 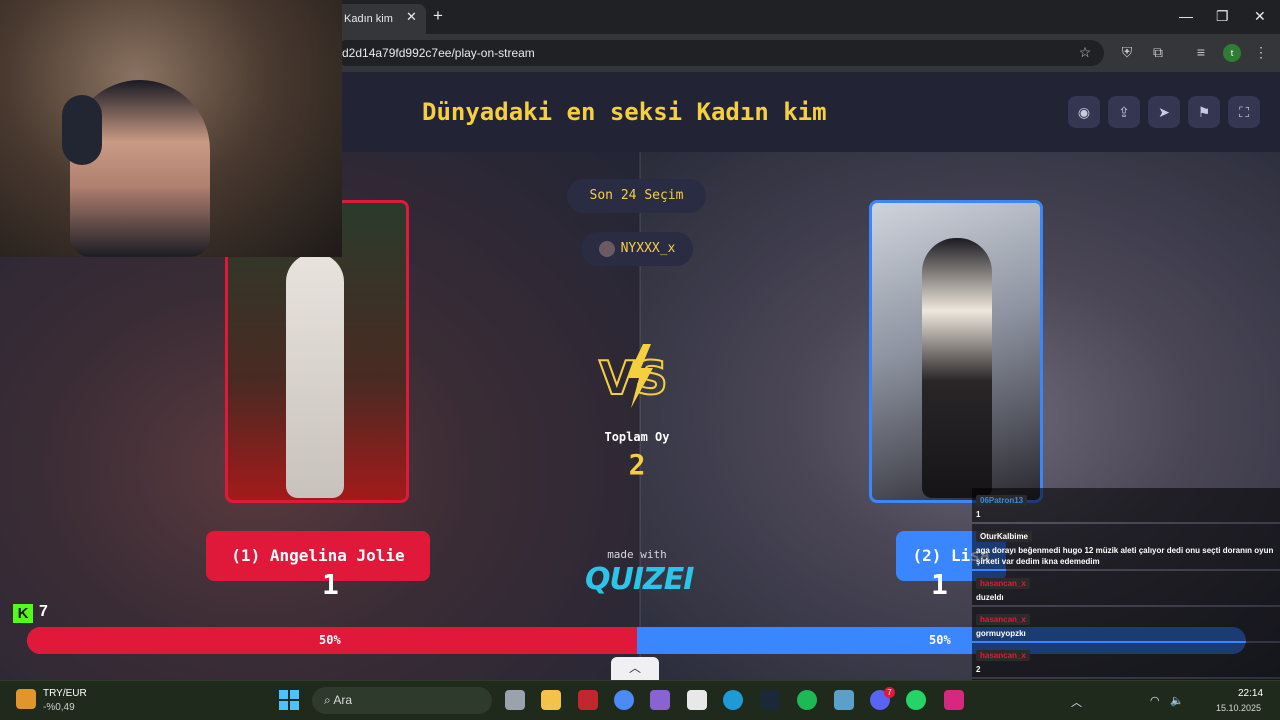 I want to click on currency-widget-icon, so click(x=26, y=699).